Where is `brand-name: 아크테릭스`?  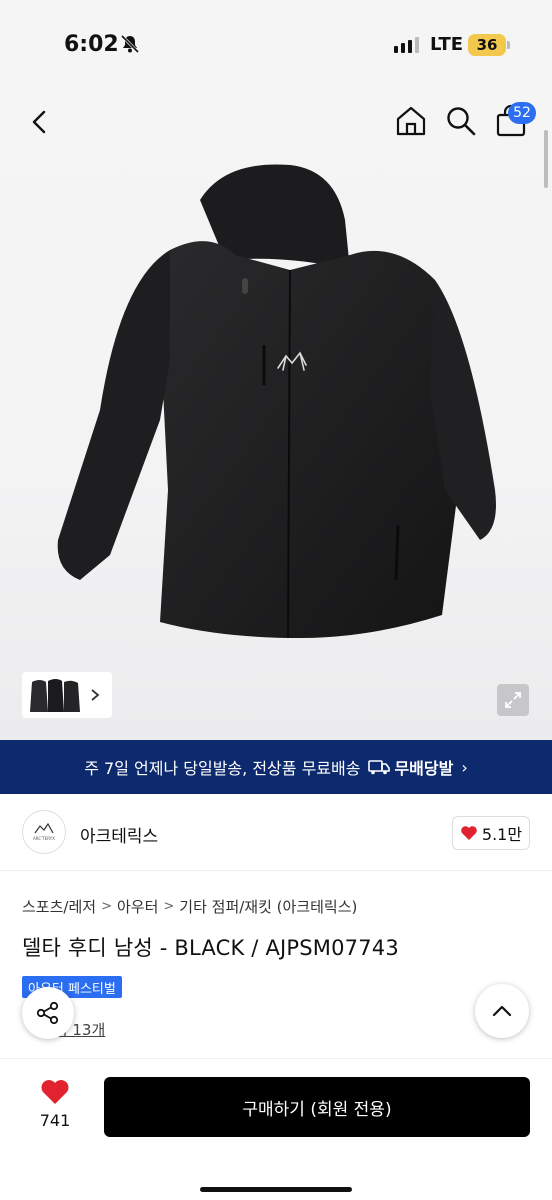
brand-name: 아크테릭스 is located at coordinates (119, 834).